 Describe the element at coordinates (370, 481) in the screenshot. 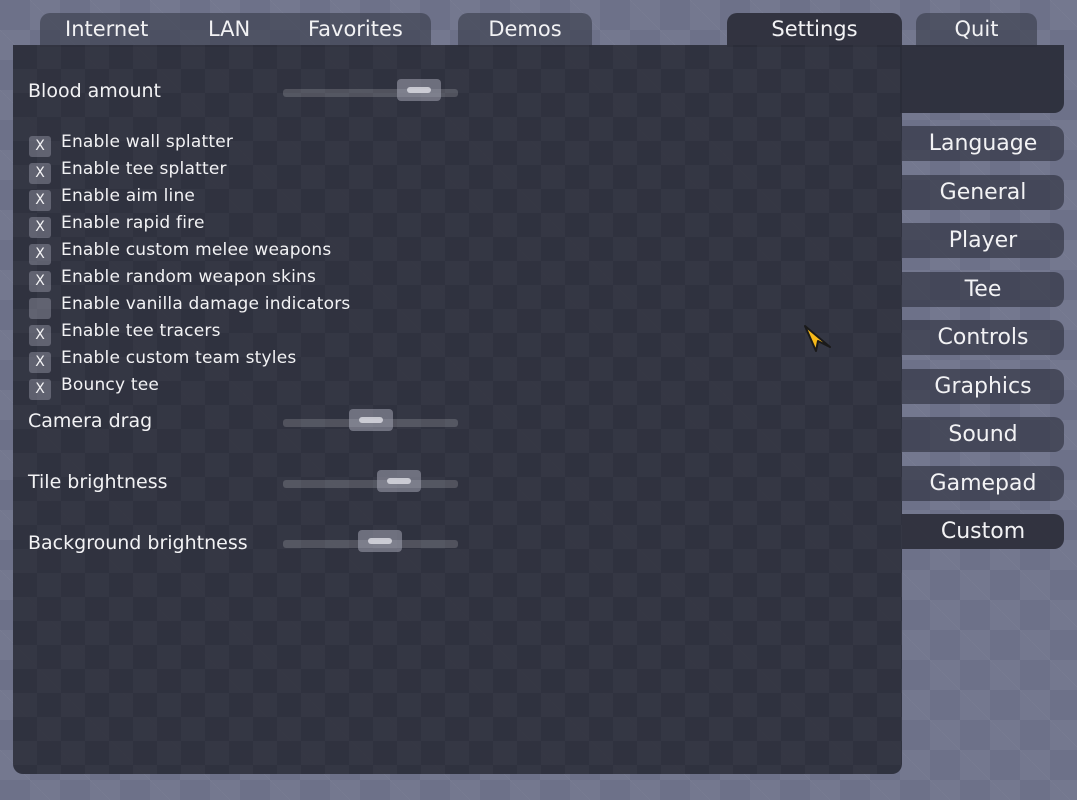

I see `tile-brightness-slider` at that location.